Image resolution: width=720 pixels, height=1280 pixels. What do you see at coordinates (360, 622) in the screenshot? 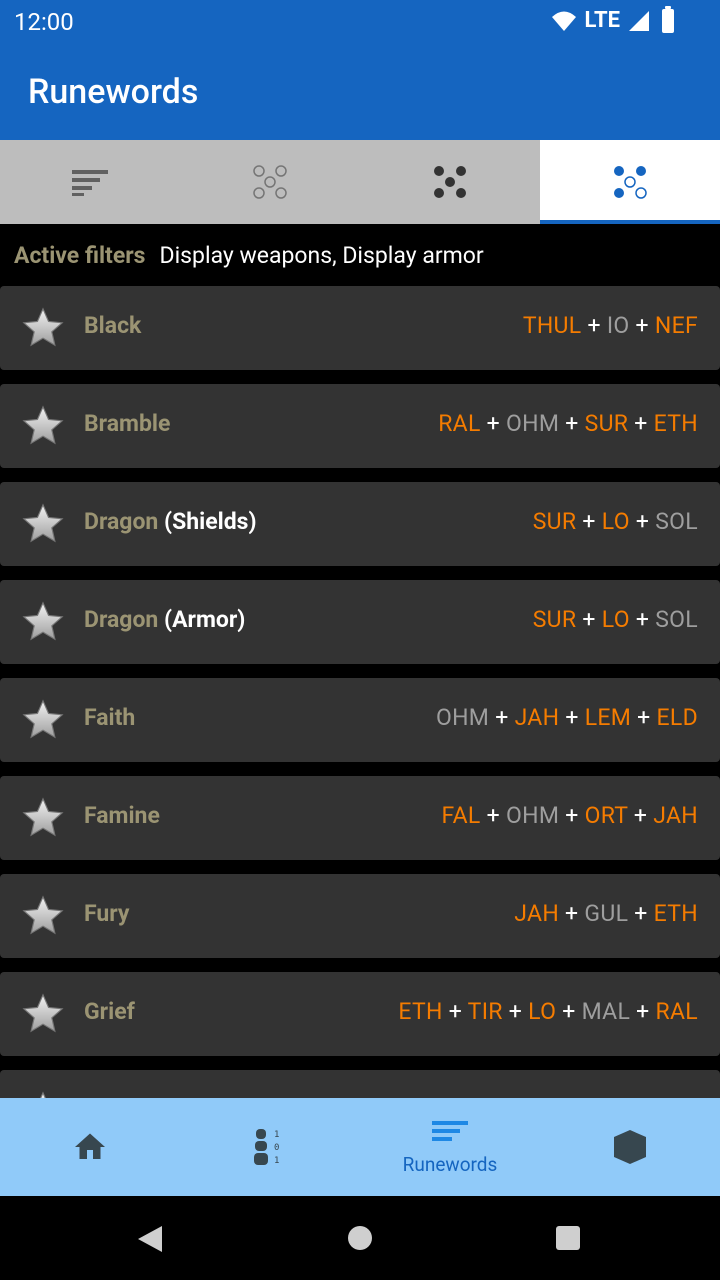
I see `runeword-row: Dragon (Armor) SUR + LO + SOL` at bounding box center [360, 622].